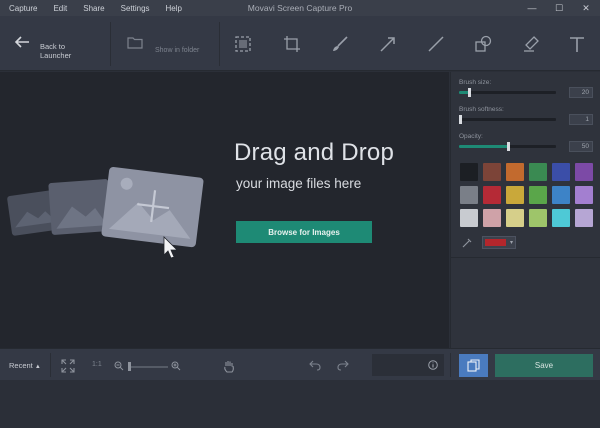 This screenshot has width=600, height=428. I want to click on menu-edit: Edit, so click(55, 8).